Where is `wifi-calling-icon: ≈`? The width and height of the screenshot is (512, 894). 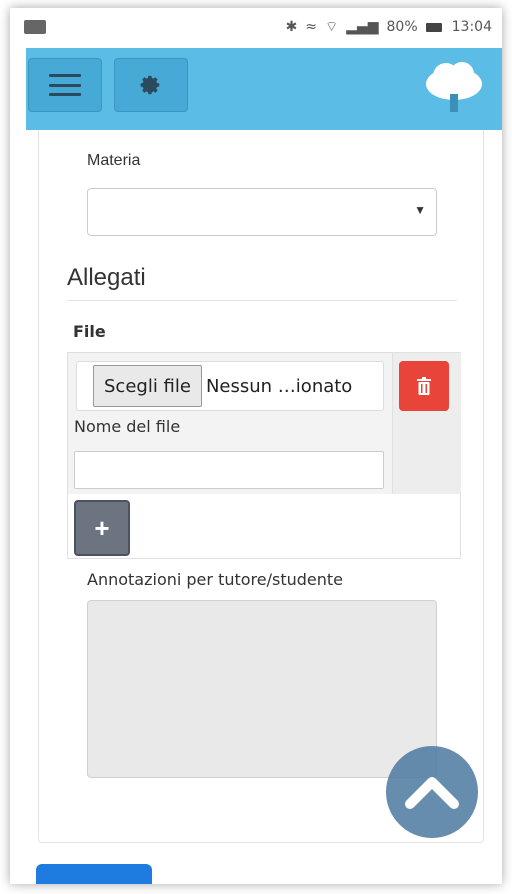 wifi-calling-icon: ≈ is located at coordinates (311, 27).